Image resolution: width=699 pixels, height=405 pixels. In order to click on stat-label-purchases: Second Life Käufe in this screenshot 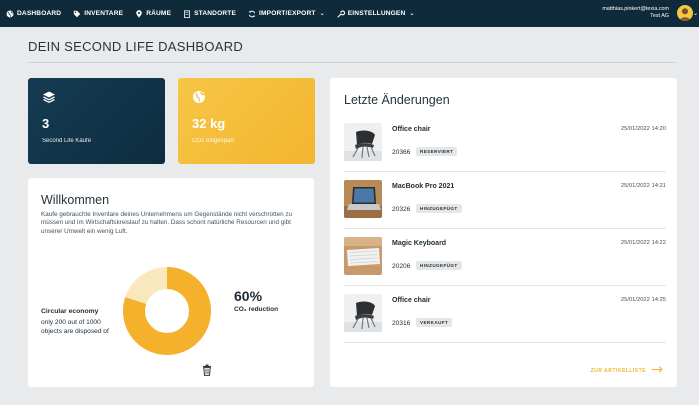, I will do `click(67, 141)`.